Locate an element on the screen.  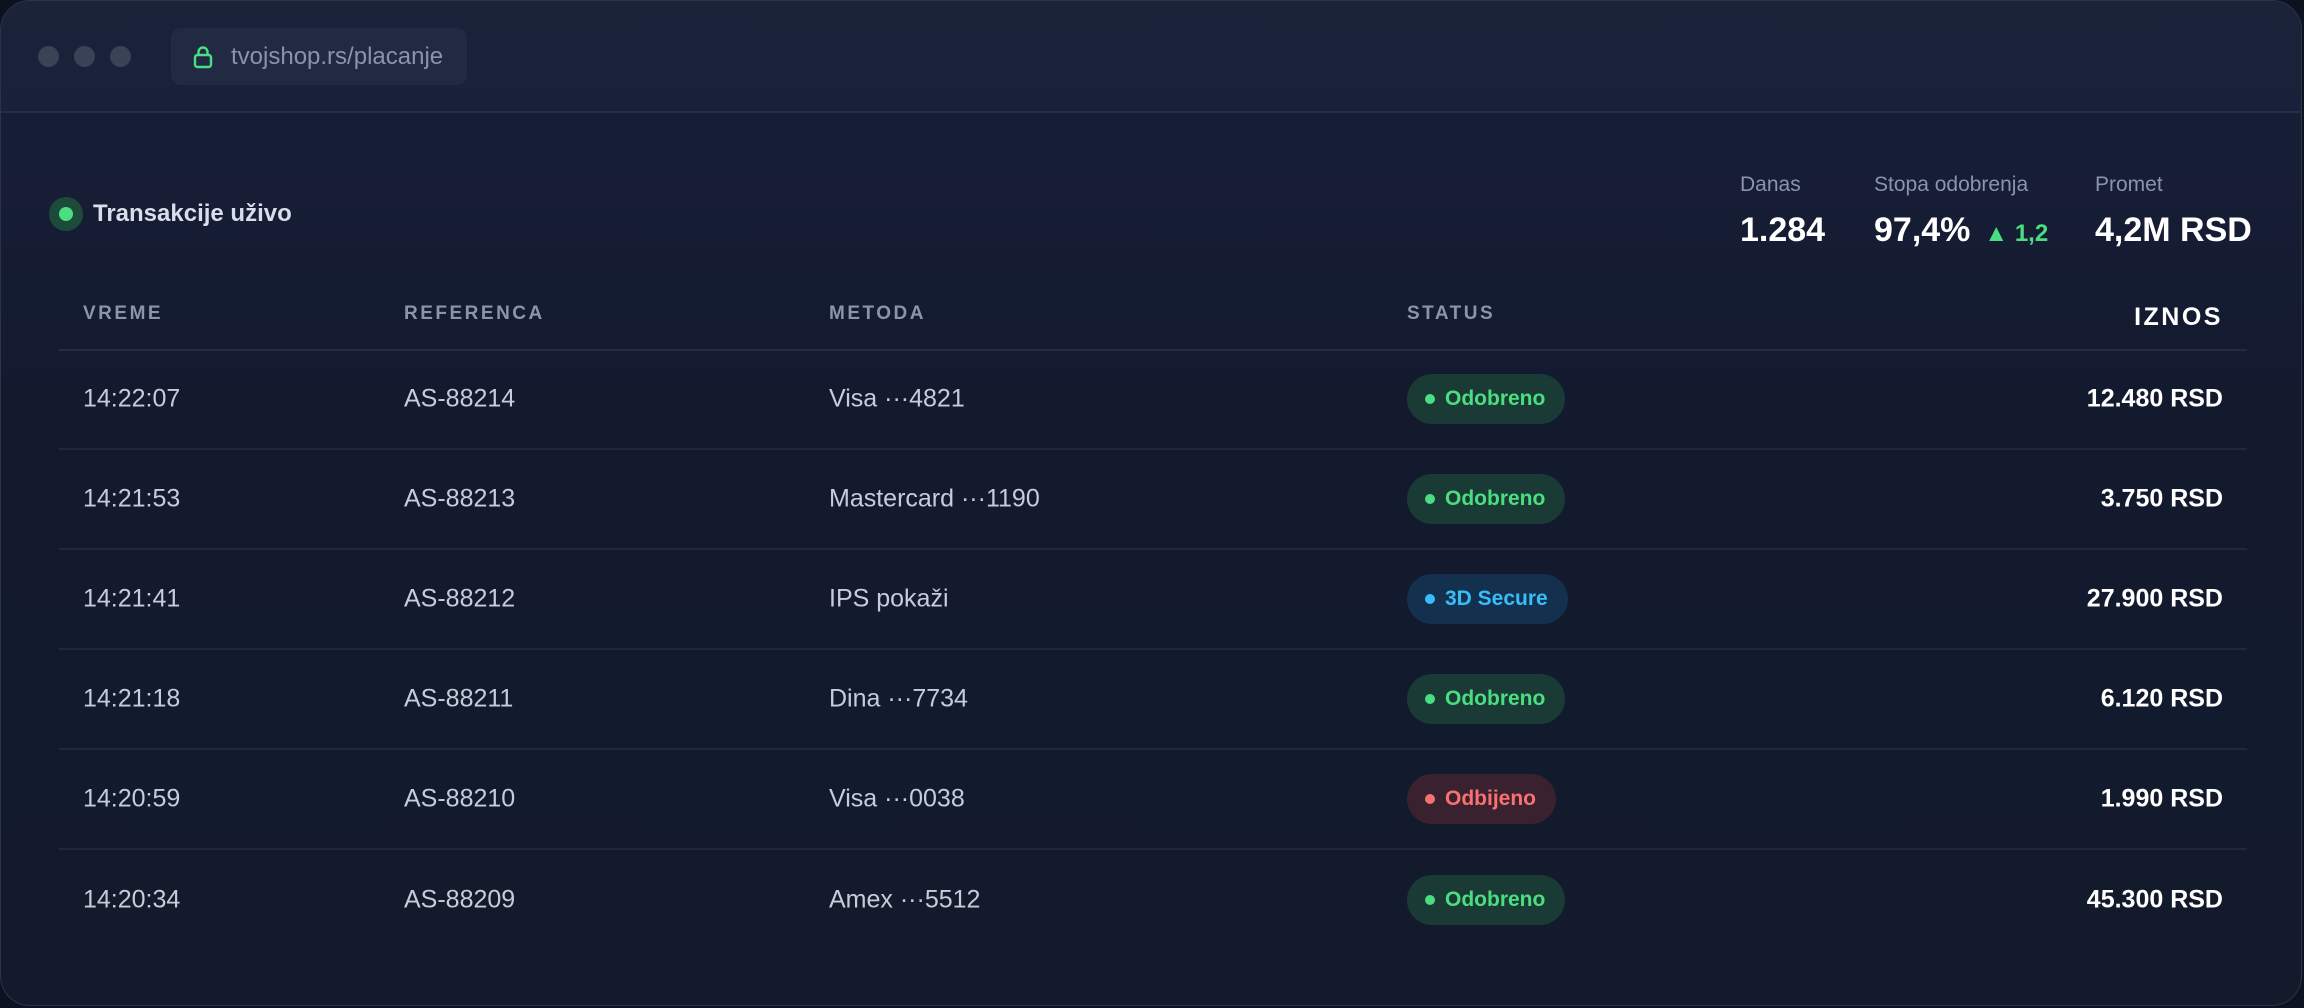
reference-cell: AS-88209 is located at coordinates (460, 899).